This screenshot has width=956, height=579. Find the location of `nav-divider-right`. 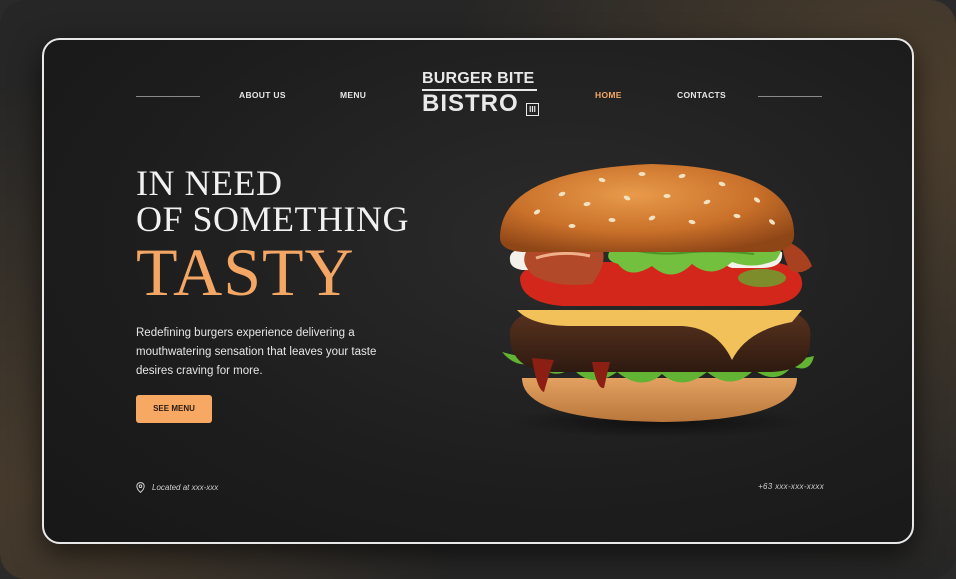

nav-divider-right is located at coordinates (790, 96).